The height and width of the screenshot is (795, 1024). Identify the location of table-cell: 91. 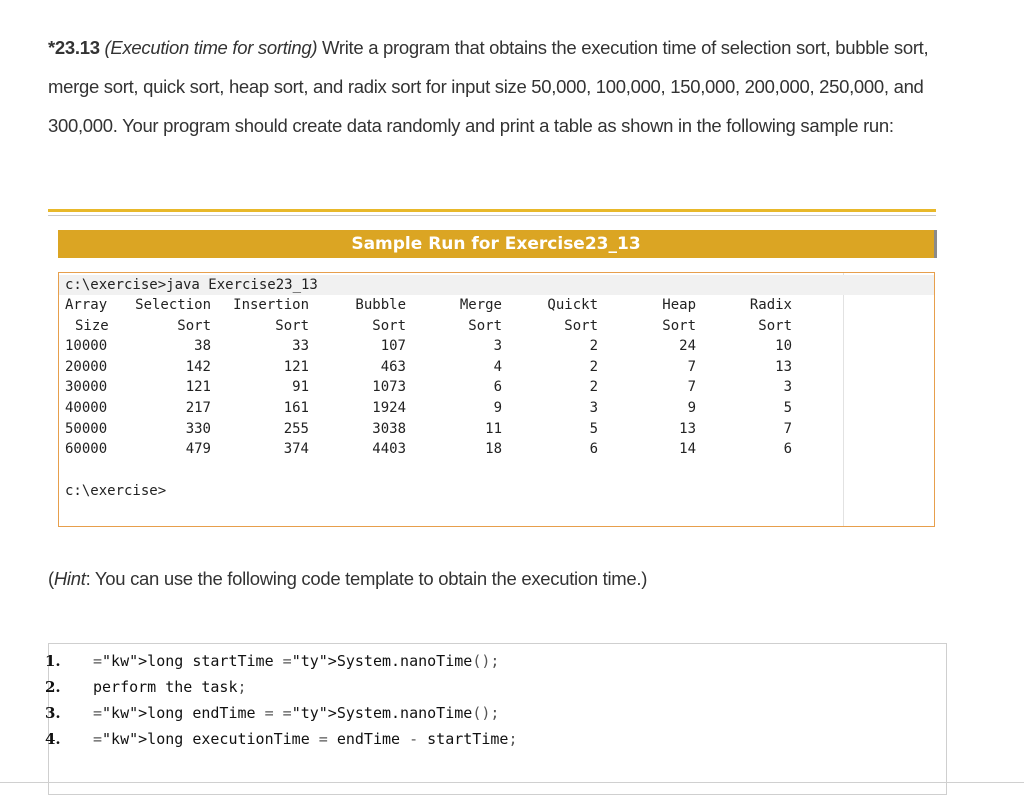
(300, 387).